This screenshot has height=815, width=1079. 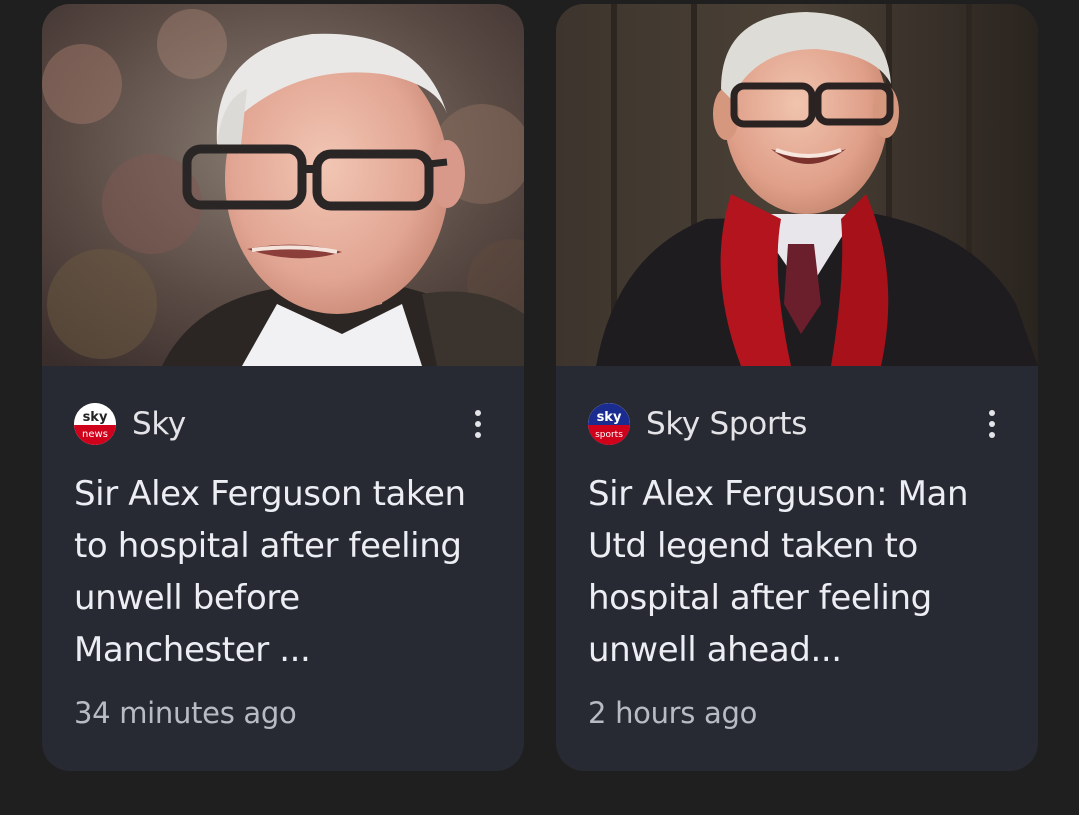 I want to click on source-row: sky sports Sky Sports, so click(x=797, y=424).